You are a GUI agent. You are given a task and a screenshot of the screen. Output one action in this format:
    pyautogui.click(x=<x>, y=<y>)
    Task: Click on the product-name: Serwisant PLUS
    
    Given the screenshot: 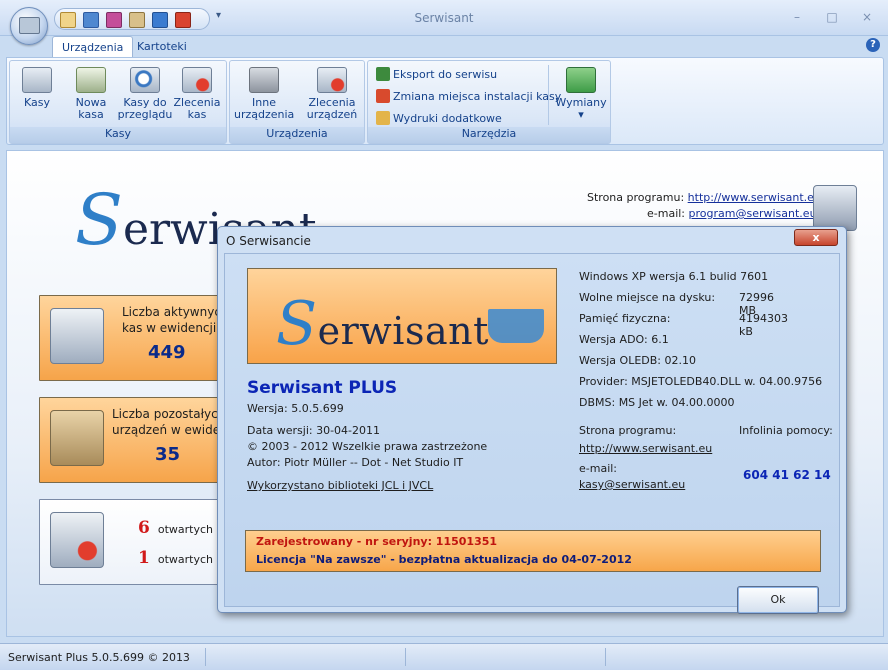 What is the action you would take?
    pyautogui.click(x=322, y=388)
    